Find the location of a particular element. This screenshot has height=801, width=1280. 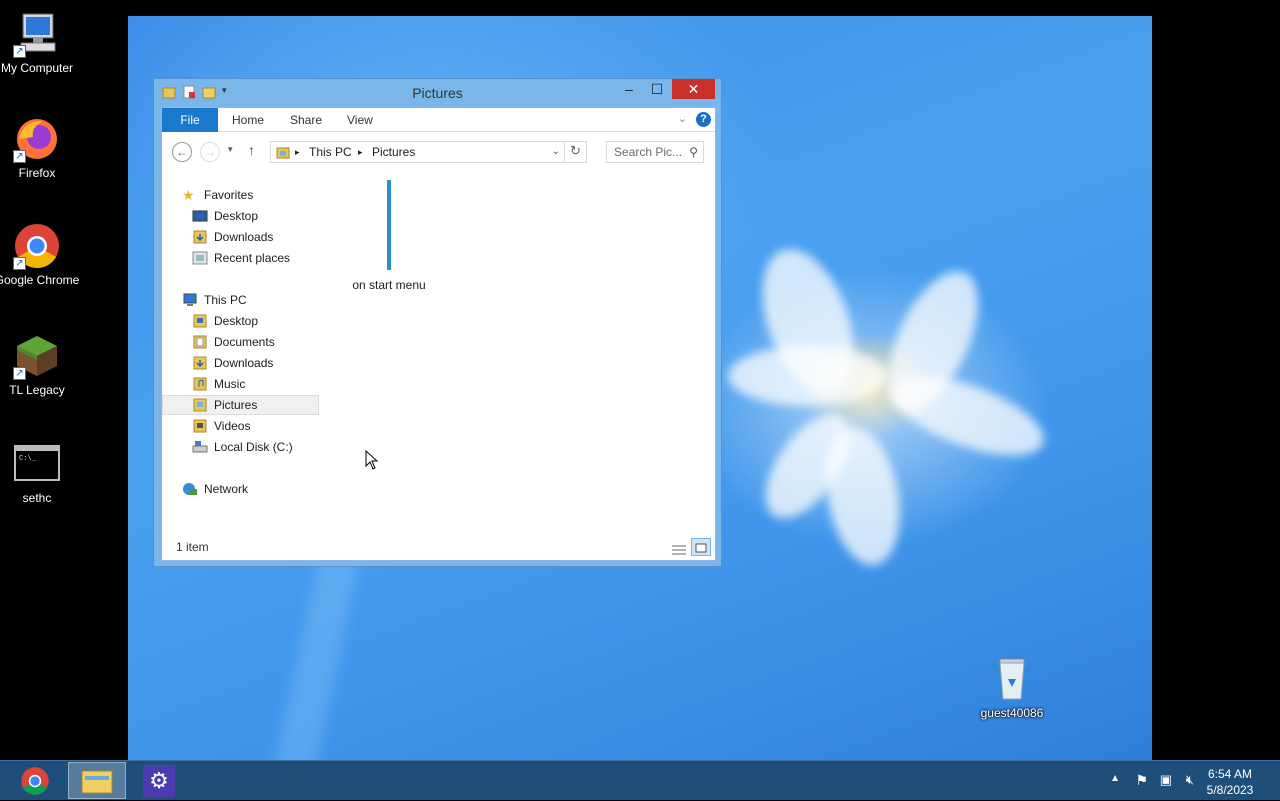

tab-home: Home is located at coordinates (248, 120).